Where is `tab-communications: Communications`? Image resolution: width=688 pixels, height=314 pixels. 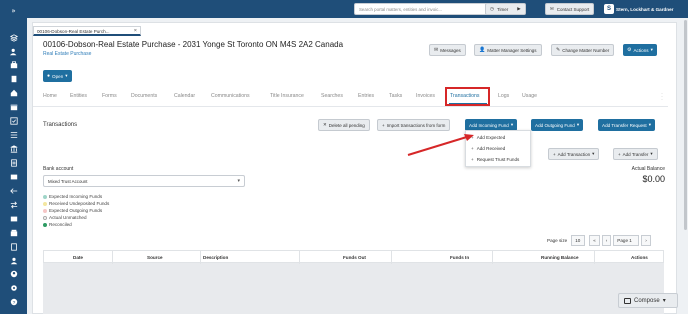 tab-communications: Communications is located at coordinates (230, 96).